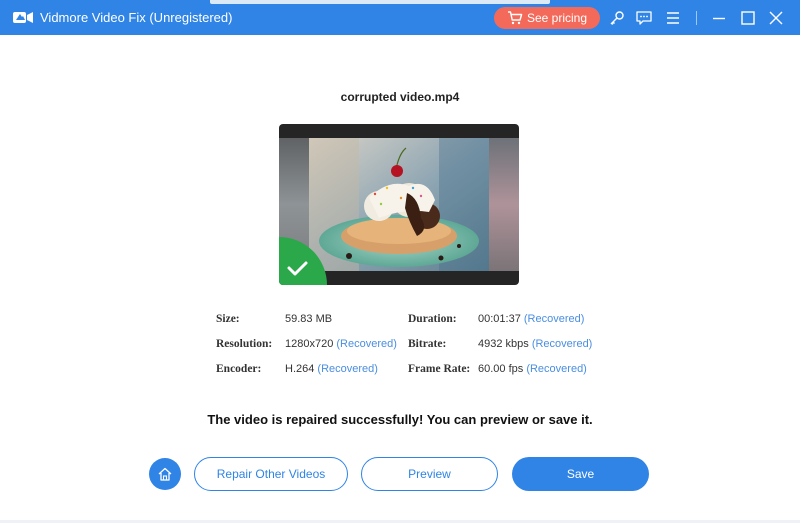 The height and width of the screenshot is (523, 800). What do you see at coordinates (554, 319) in the screenshot?
I see `duration-status: (Recovered)` at bounding box center [554, 319].